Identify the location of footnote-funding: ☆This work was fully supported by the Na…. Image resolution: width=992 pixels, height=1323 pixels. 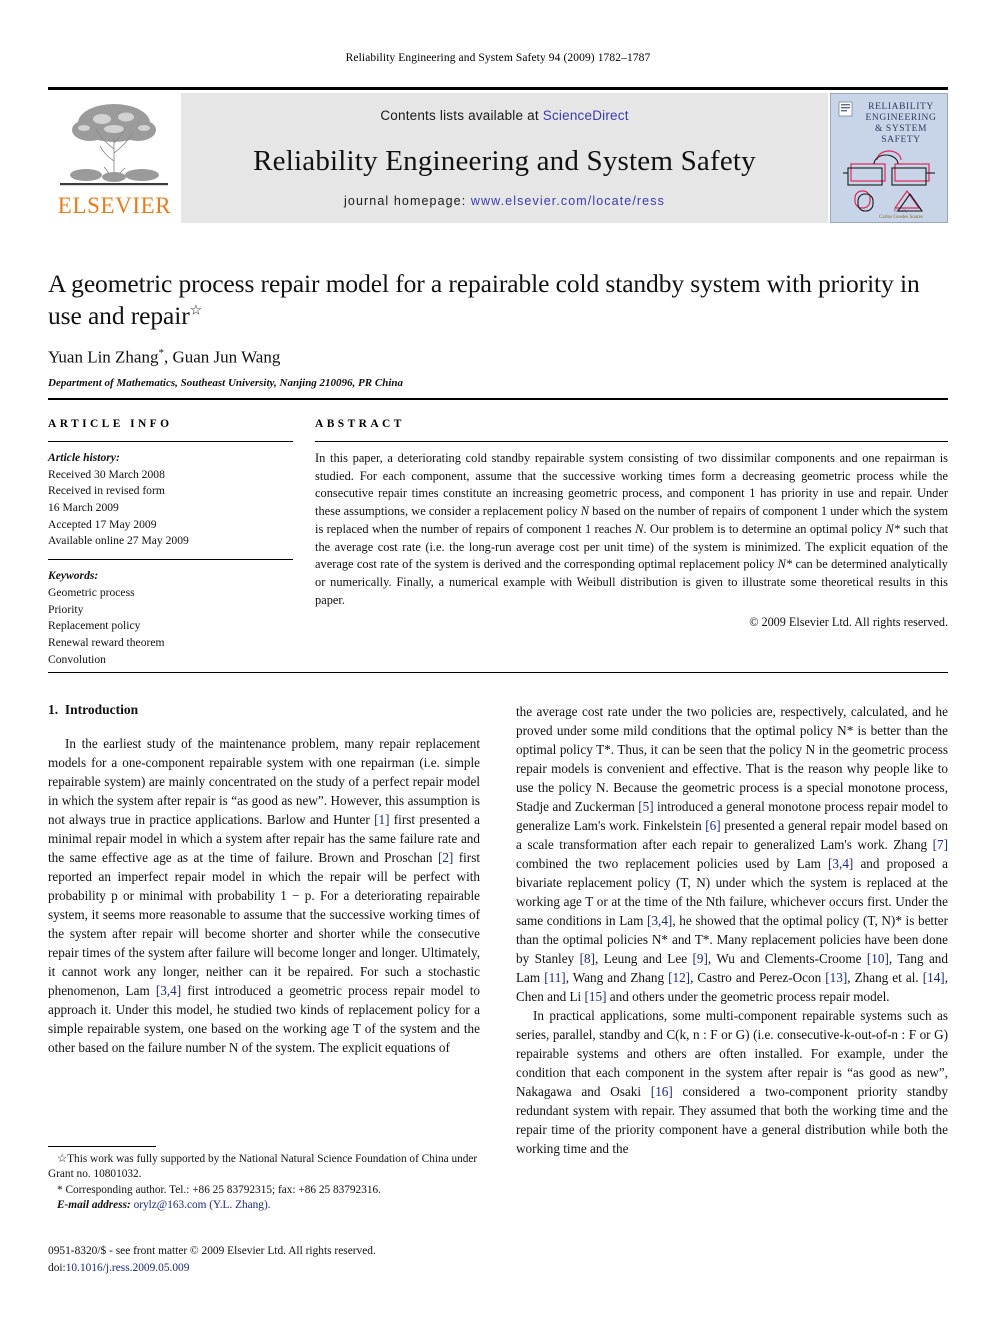
(264, 1167).